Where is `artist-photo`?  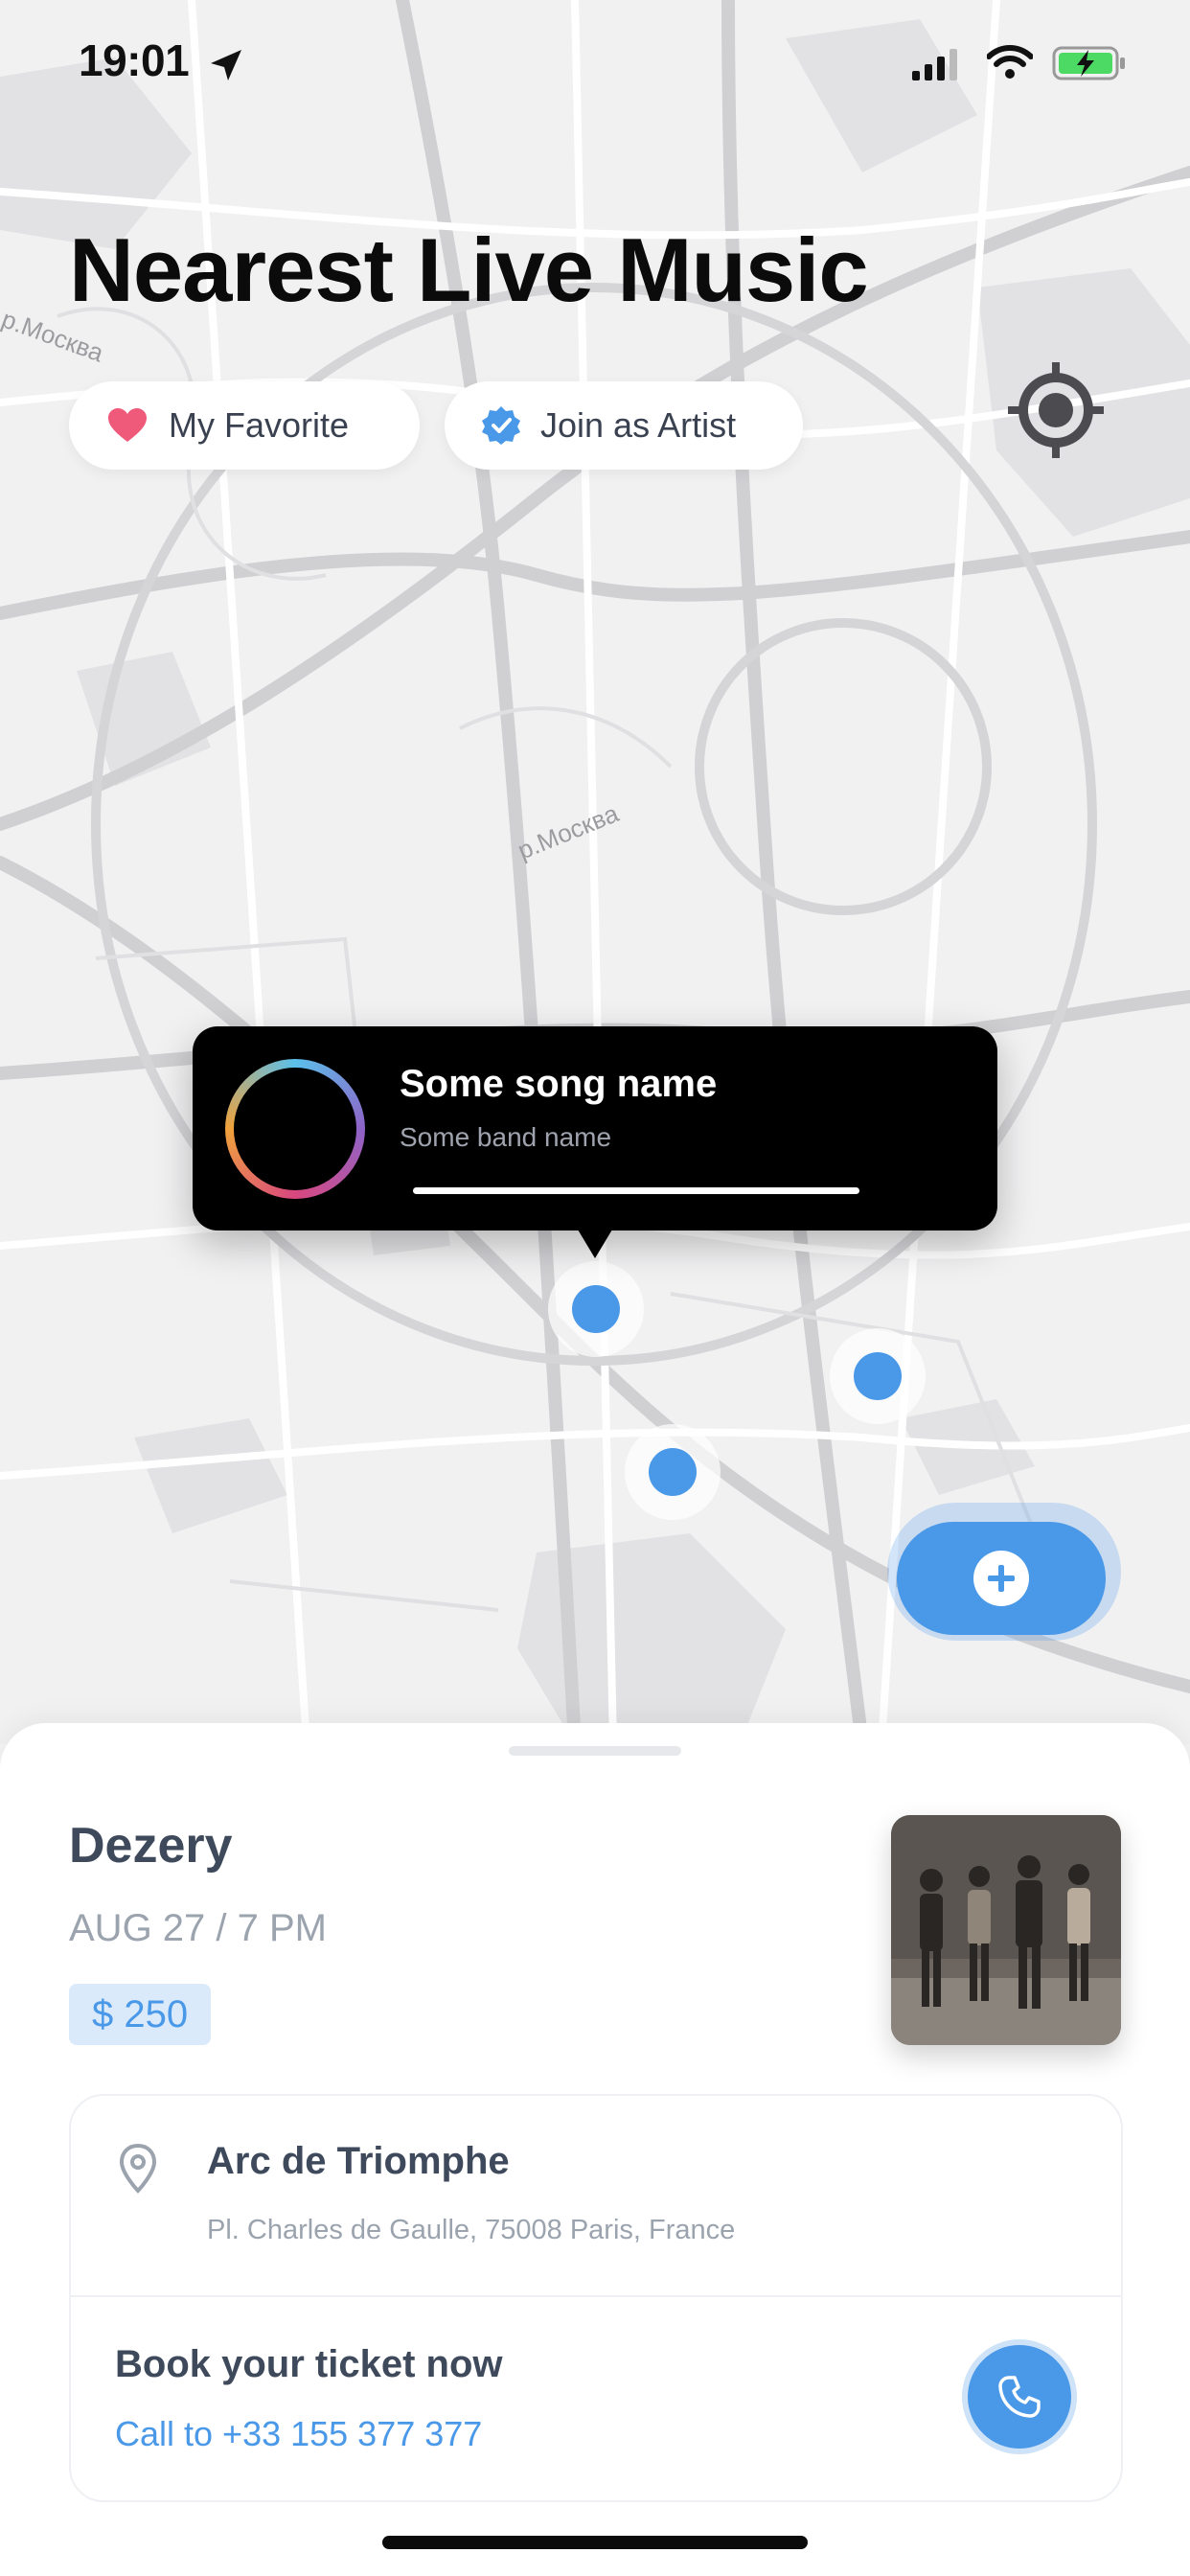 artist-photo is located at coordinates (1006, 1930).